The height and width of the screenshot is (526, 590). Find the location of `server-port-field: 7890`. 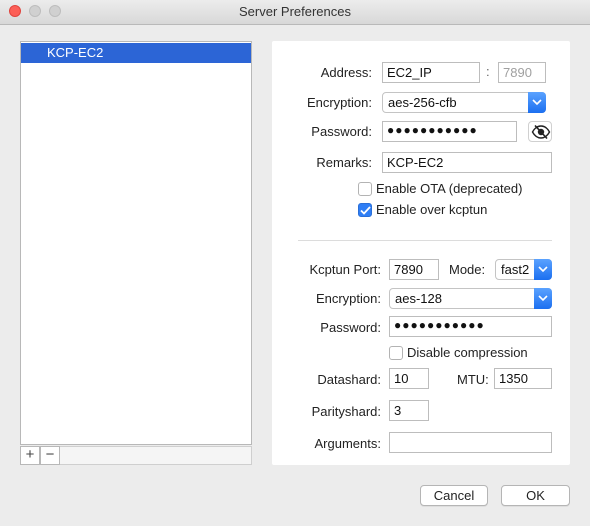

server-port-field: 7890 is located at coordinates (522, 72).